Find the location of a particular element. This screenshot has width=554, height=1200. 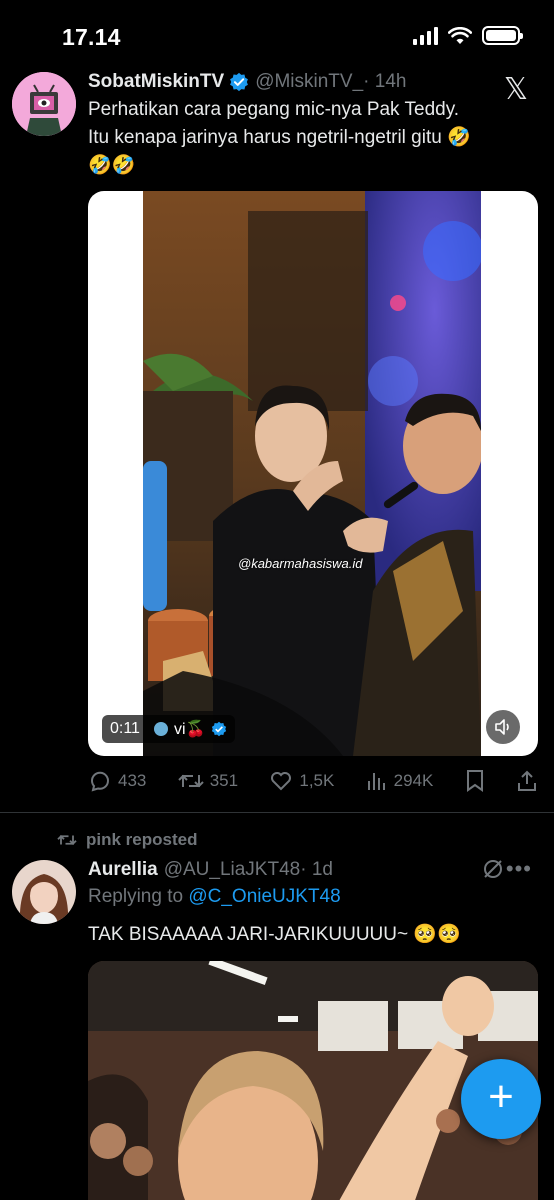

author-name: SobatMiskinTV is located at coordinates (156, 82).